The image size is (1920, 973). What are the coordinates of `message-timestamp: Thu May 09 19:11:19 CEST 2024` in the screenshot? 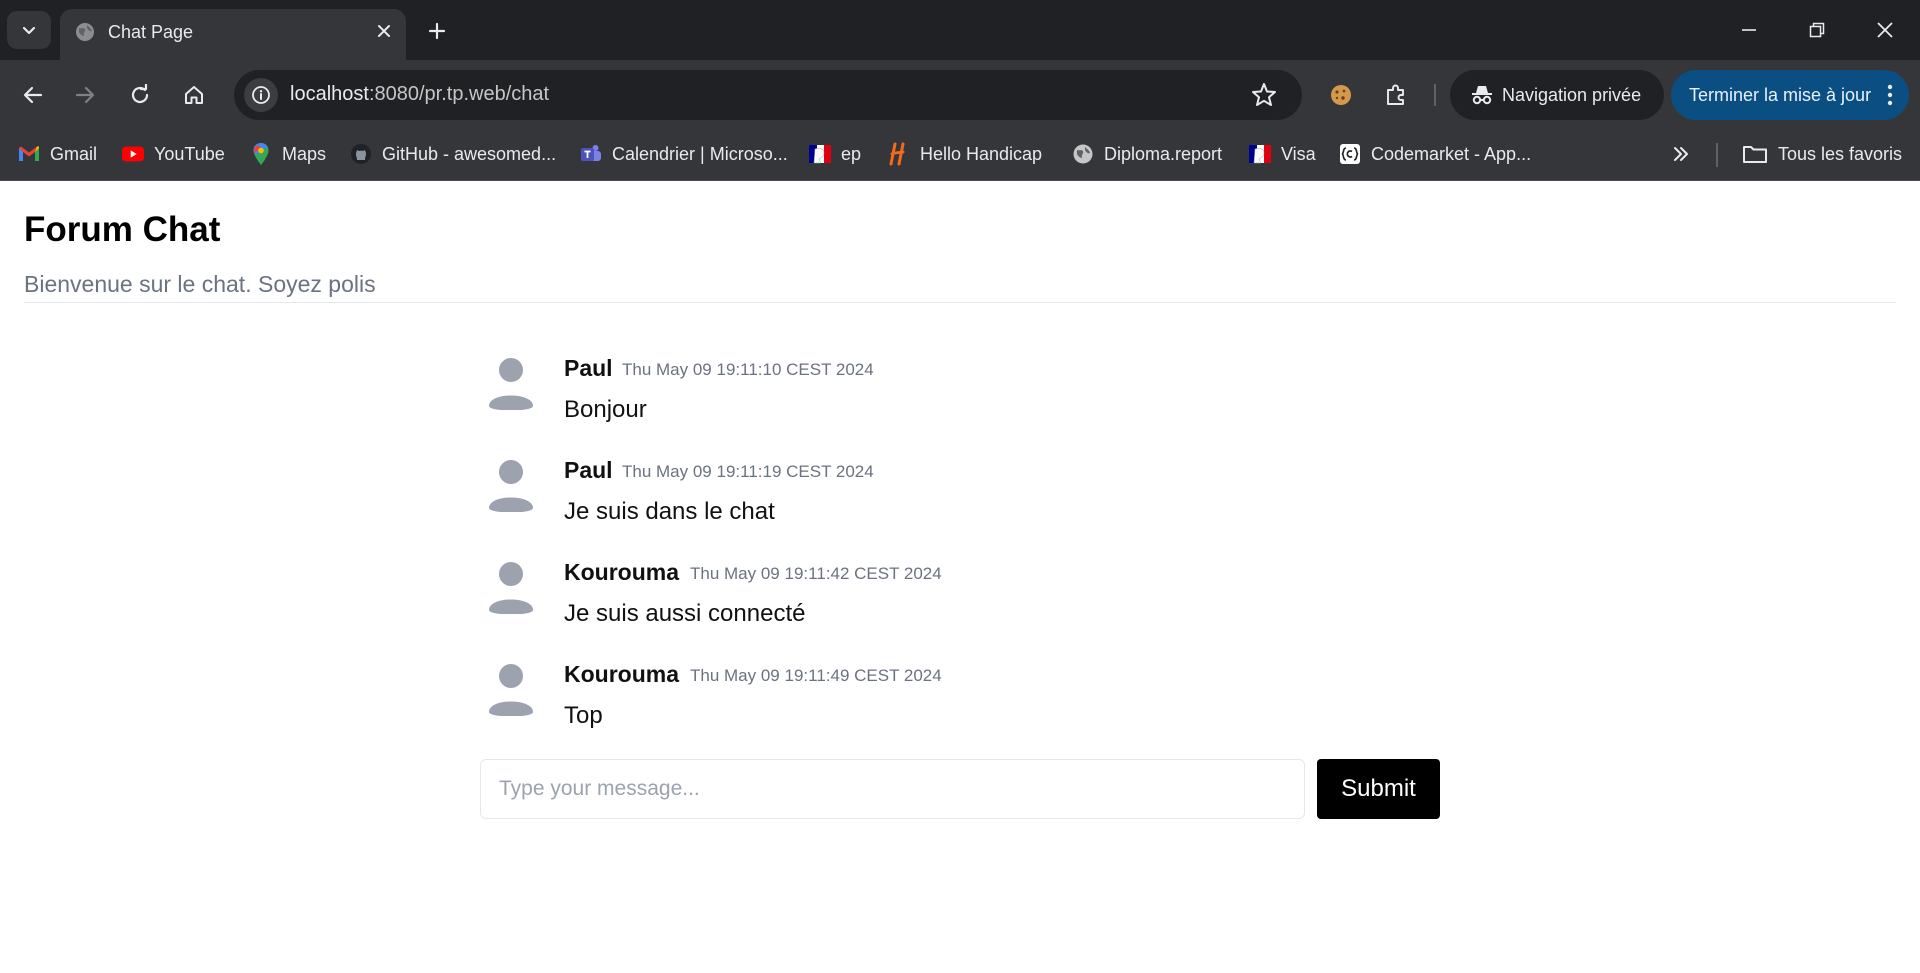 It's located at (748, 471).